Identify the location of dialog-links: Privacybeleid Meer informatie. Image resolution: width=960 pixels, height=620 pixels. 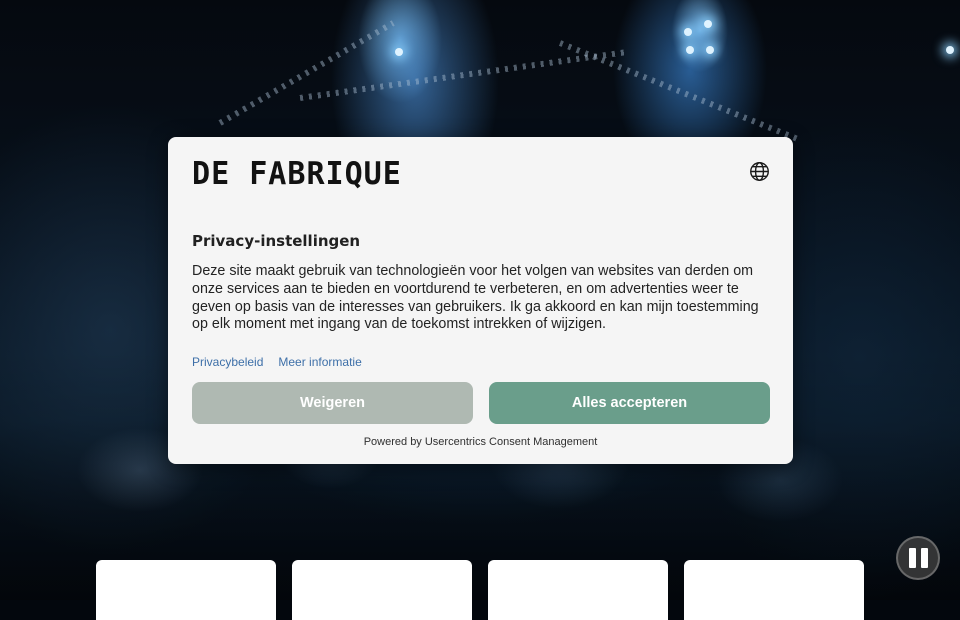
(277, 362).